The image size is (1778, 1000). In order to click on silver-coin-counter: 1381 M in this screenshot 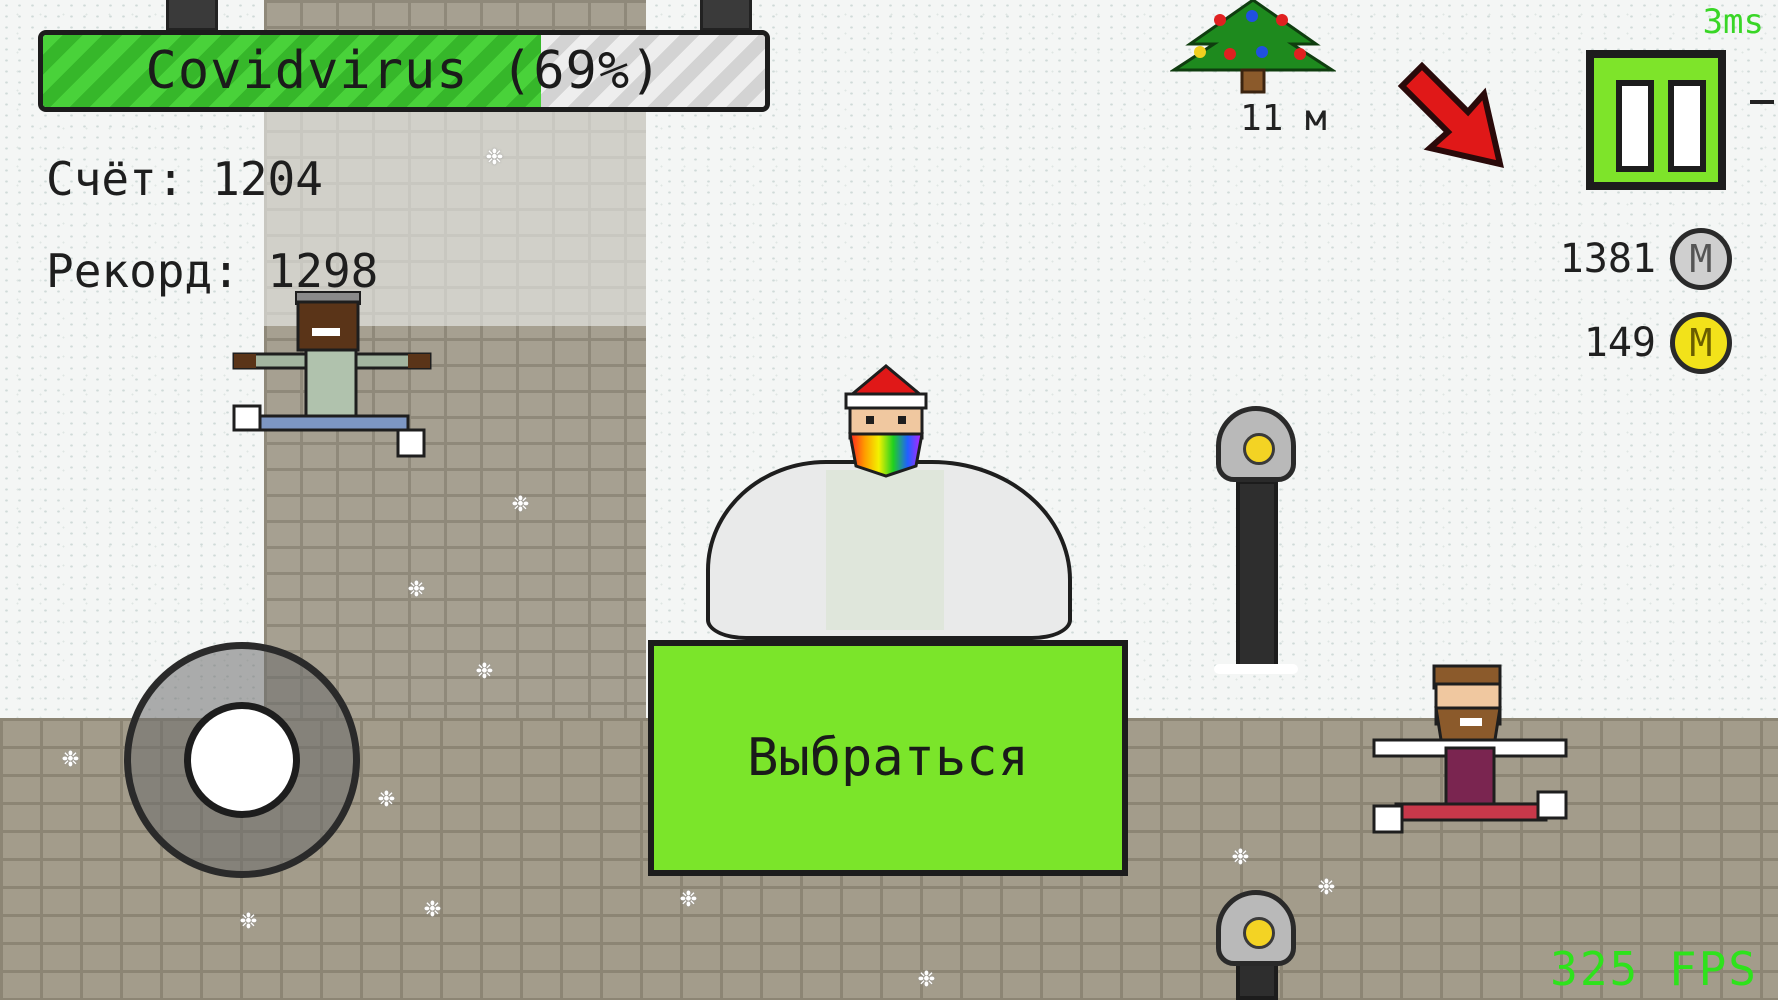, I will do `click(1646, 259)`.